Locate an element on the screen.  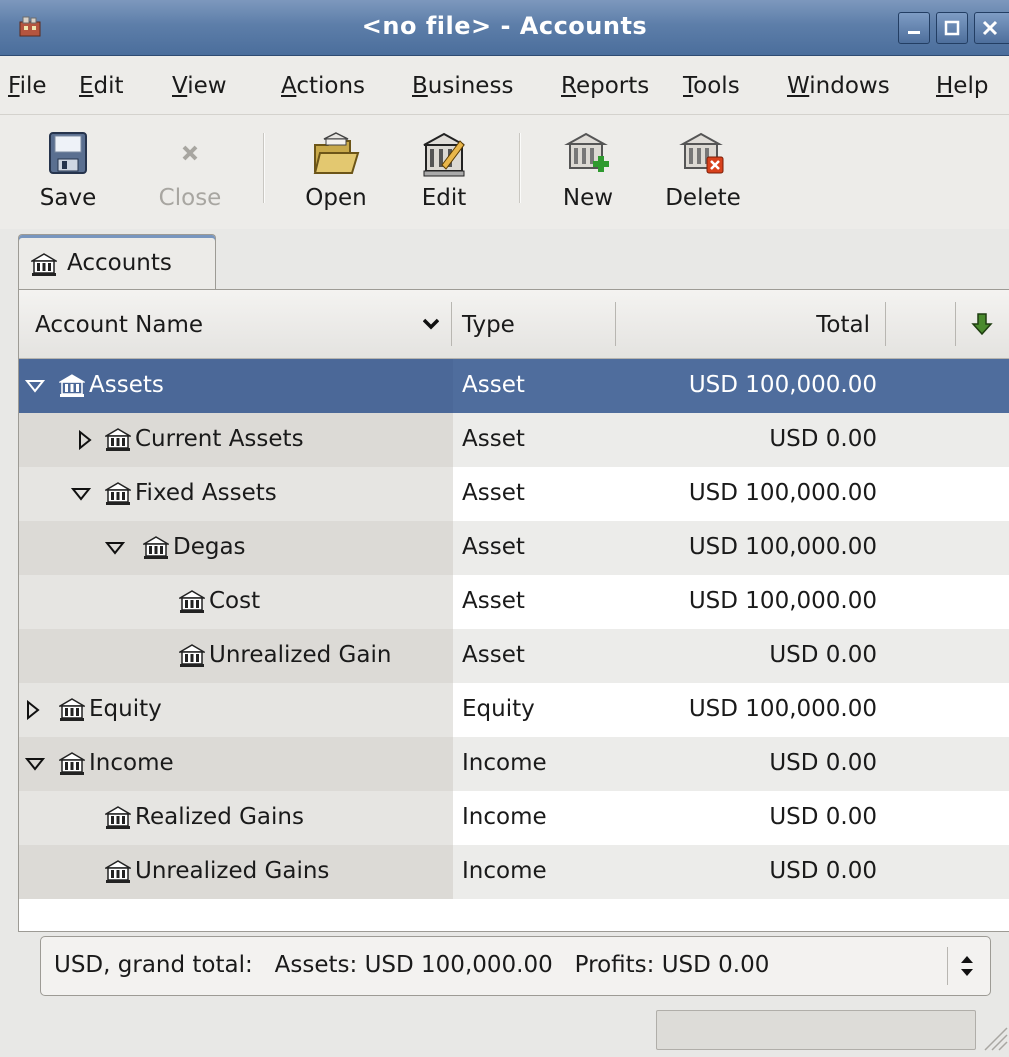
menu-view-mnemonic: V is located at coordinates (180, 86).